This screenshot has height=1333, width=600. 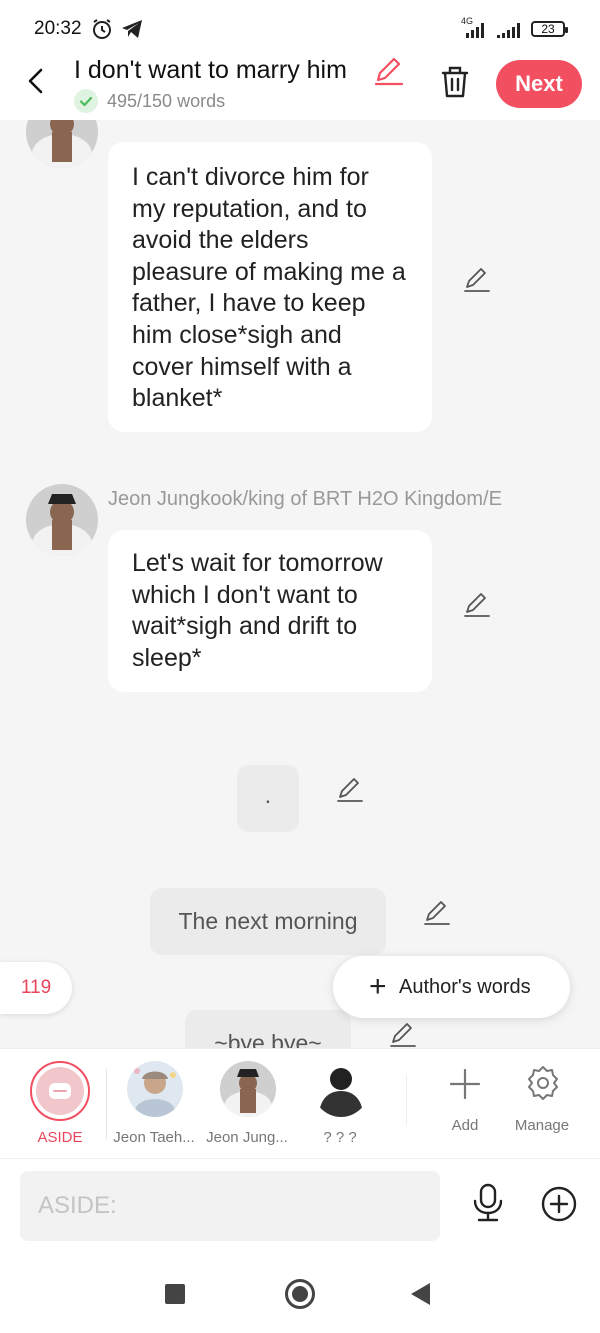 I want to click on alarm-icon, so click(x=102, y=29).